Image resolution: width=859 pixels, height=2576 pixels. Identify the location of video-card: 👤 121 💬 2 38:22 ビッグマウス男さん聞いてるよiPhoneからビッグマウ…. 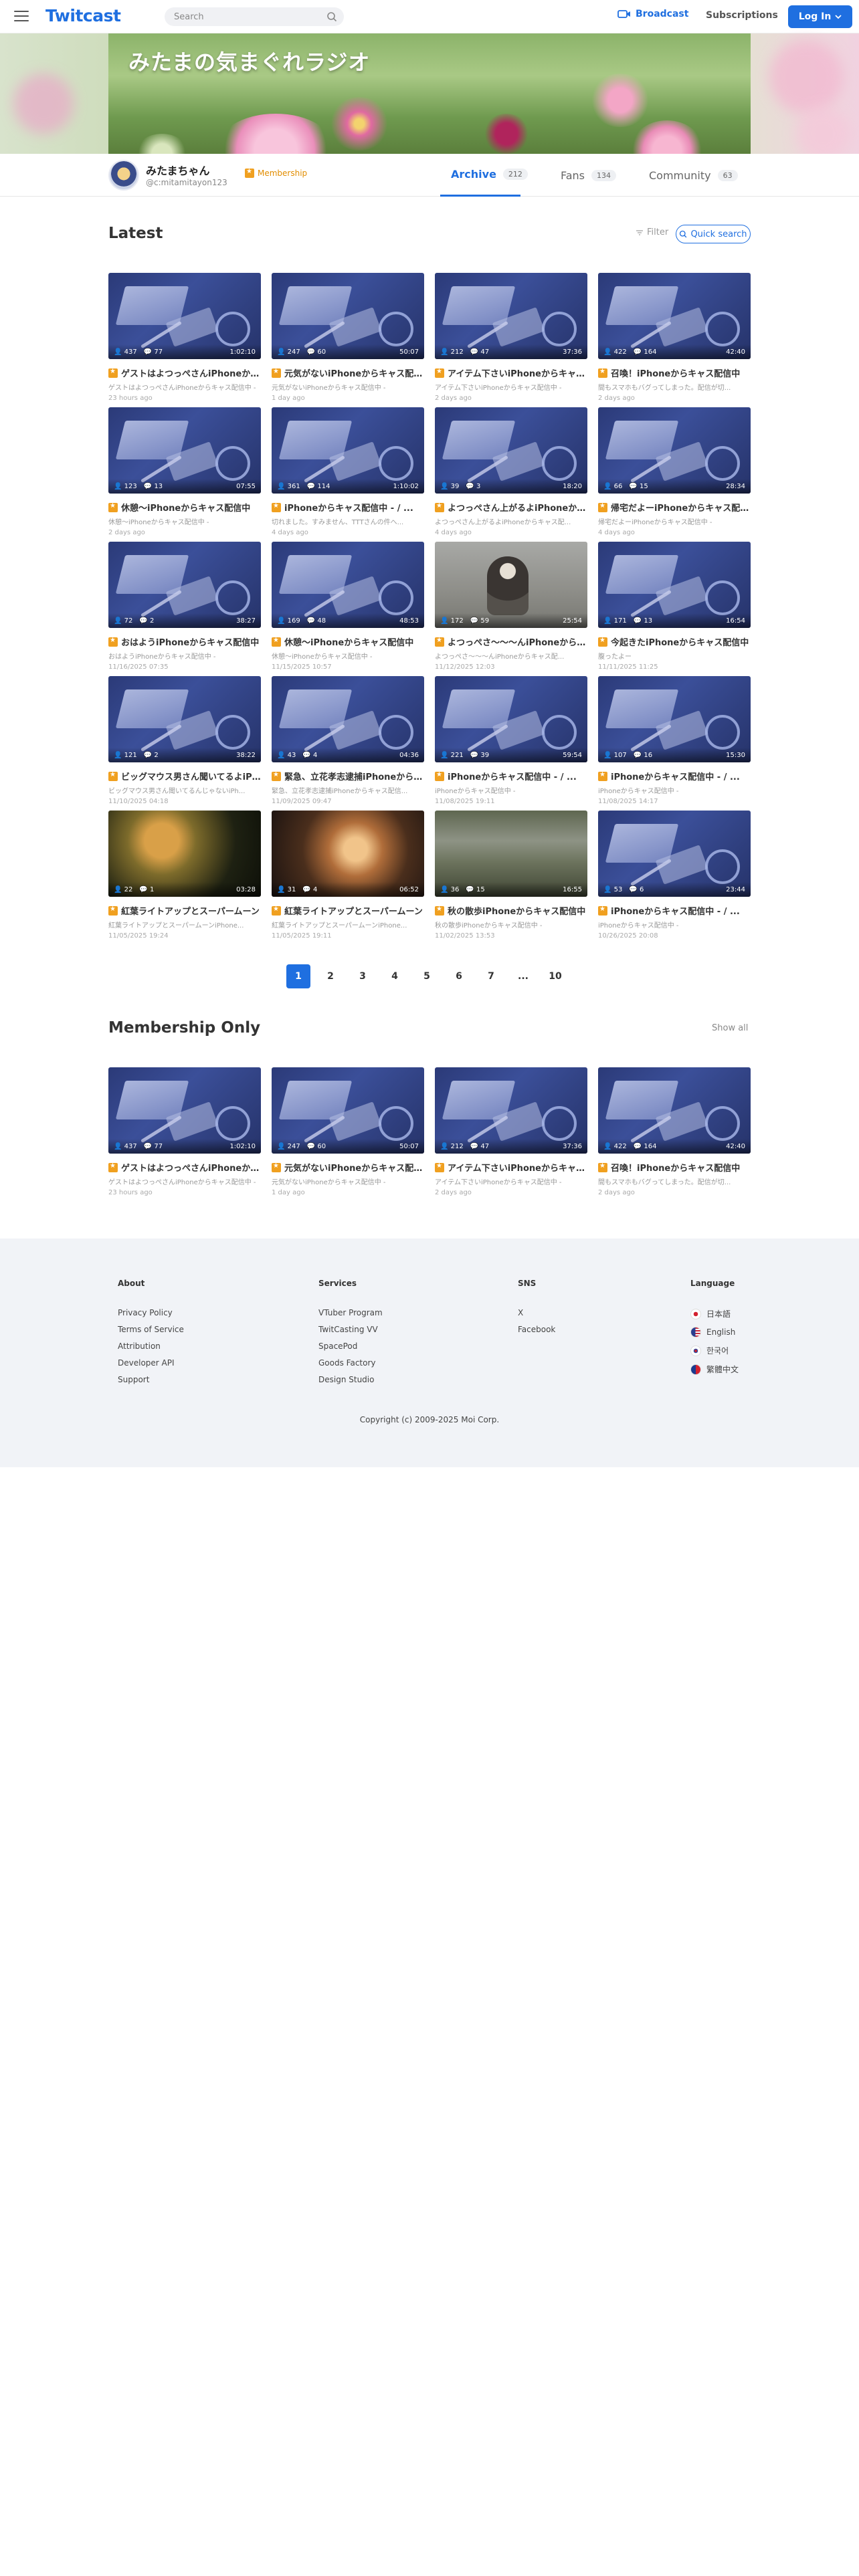
(185, 743).